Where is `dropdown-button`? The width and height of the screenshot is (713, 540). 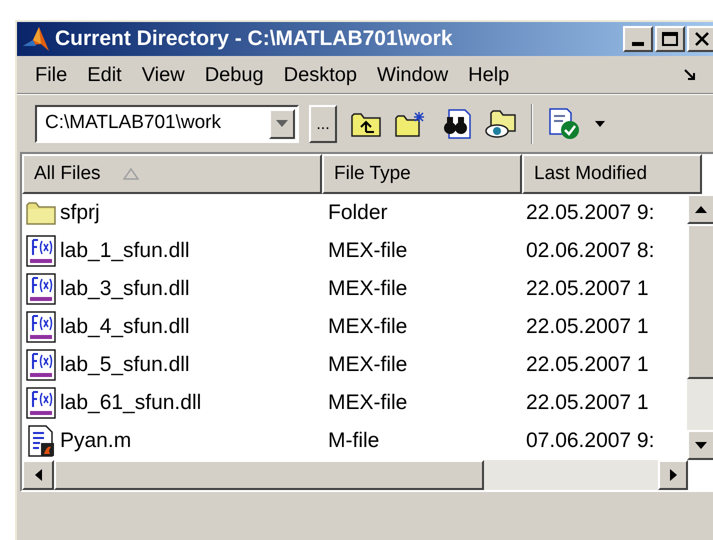
dropdown-button is located at coordinates (282, 123).